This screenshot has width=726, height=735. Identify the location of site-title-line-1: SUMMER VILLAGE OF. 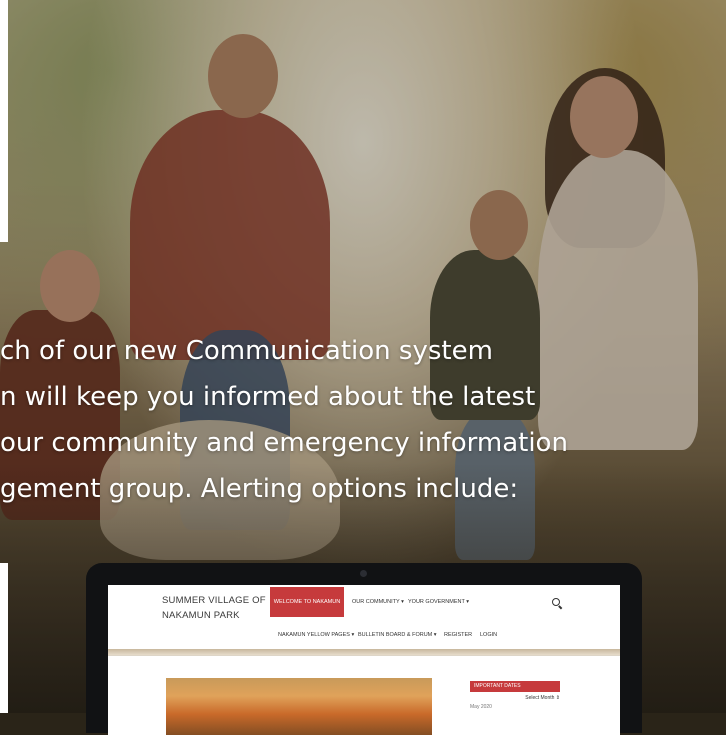
(214, 600).